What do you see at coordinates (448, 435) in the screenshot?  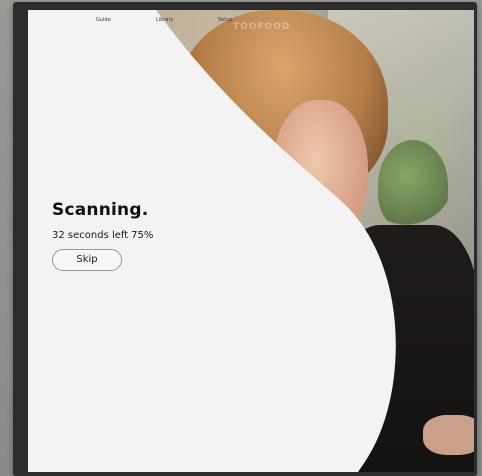 I see `person-hand` at bounding box center [448, 435].